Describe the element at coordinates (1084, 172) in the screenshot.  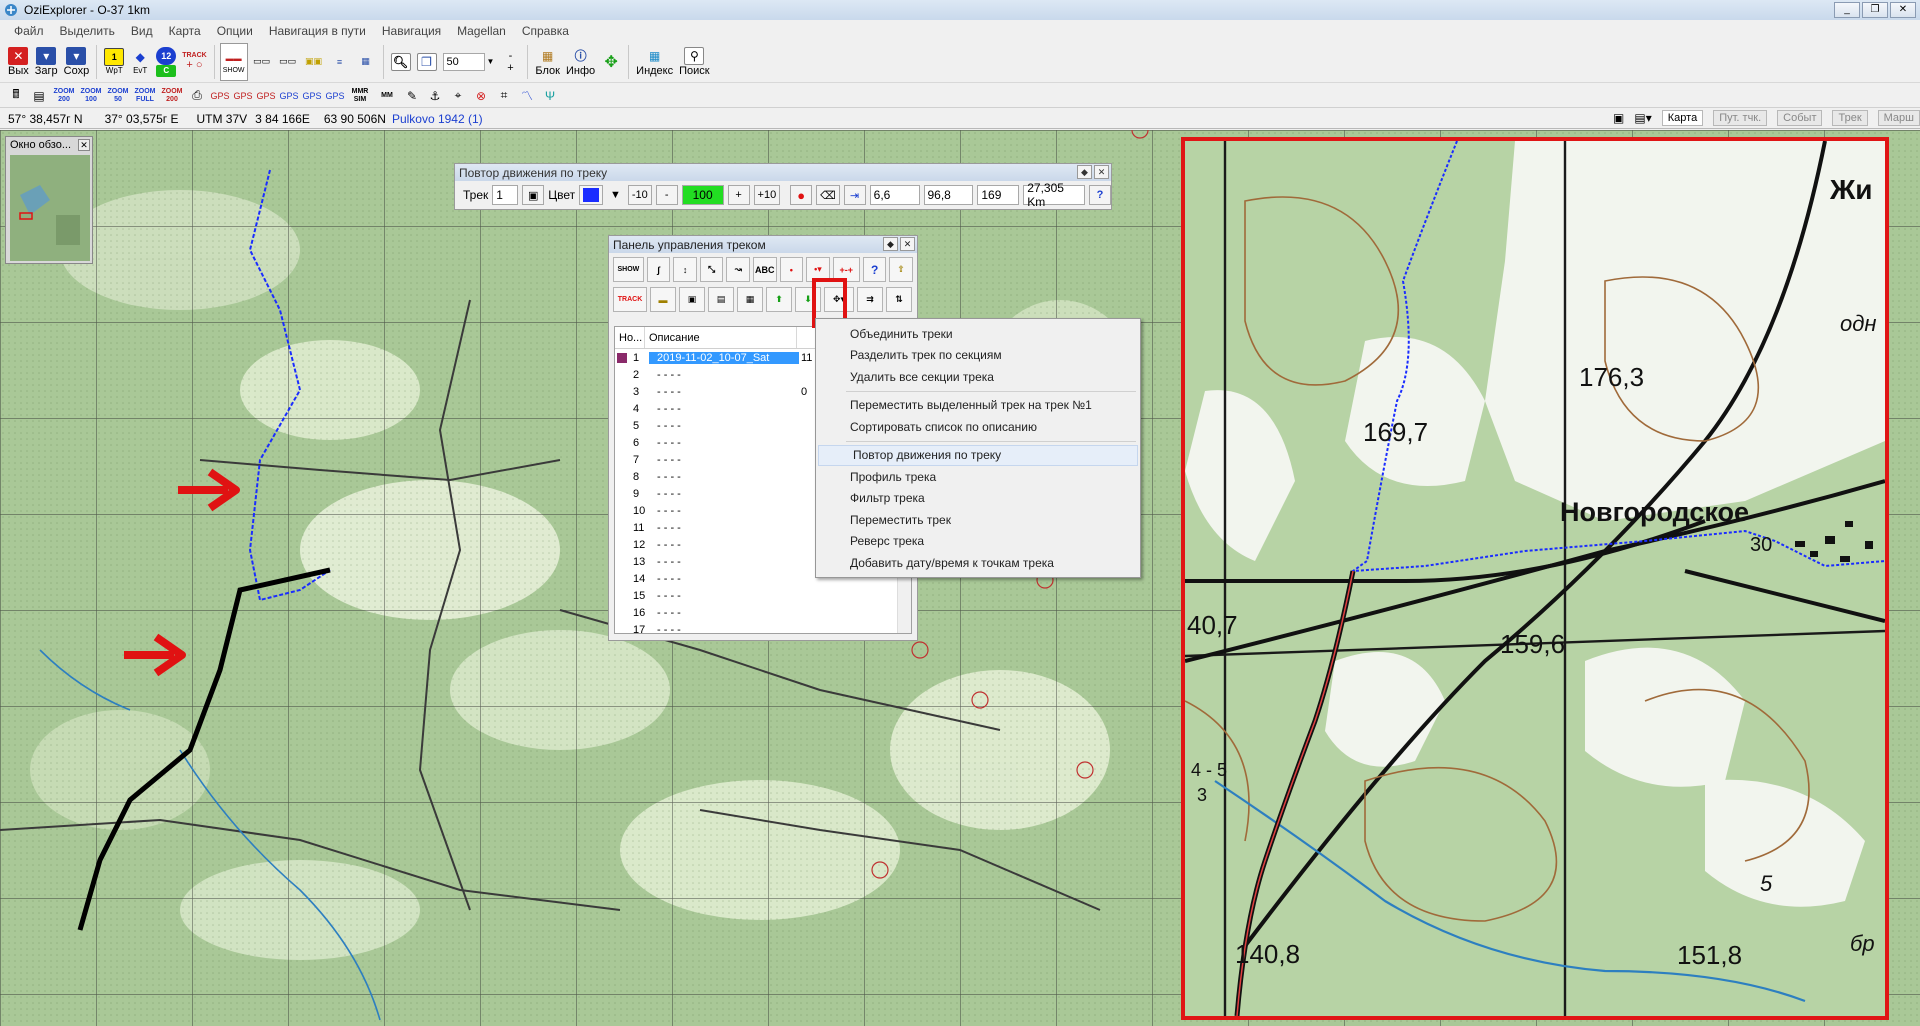
I see `replay-pin-icon: ◆` at that location.